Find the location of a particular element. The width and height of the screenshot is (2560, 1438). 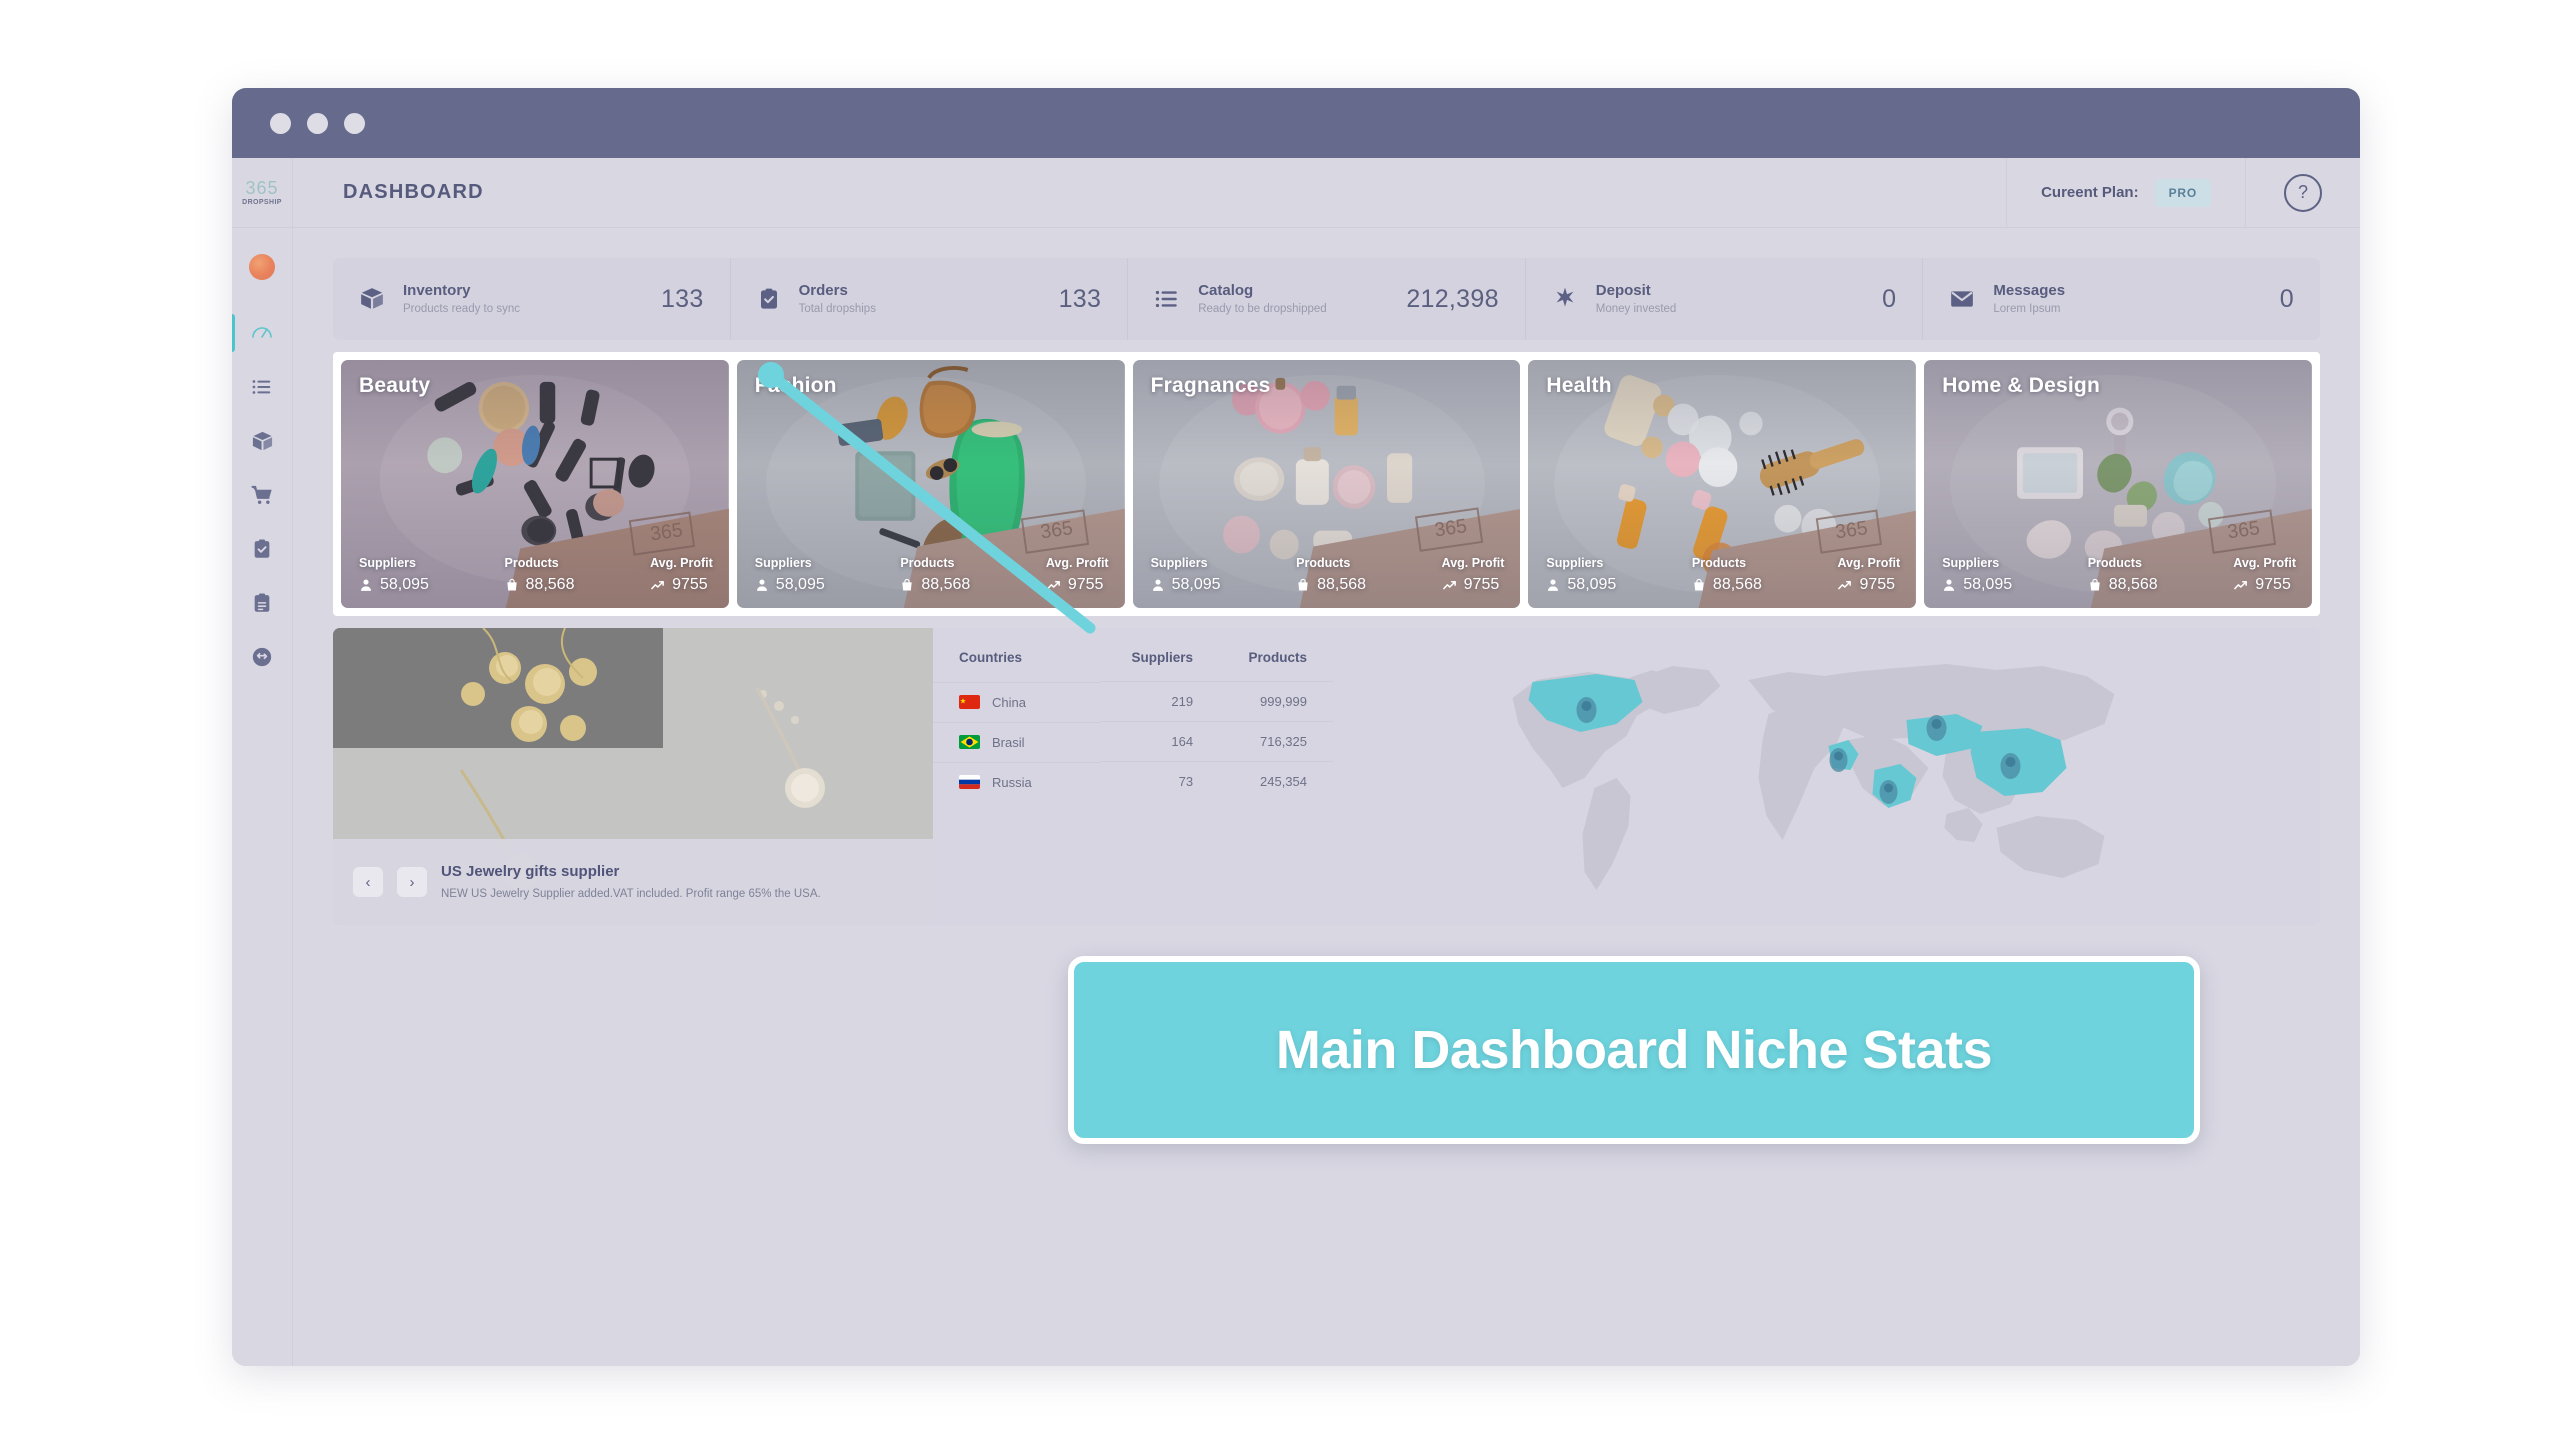

stat-subtitle: Products ready to sync is located at coordinates (461, 309).